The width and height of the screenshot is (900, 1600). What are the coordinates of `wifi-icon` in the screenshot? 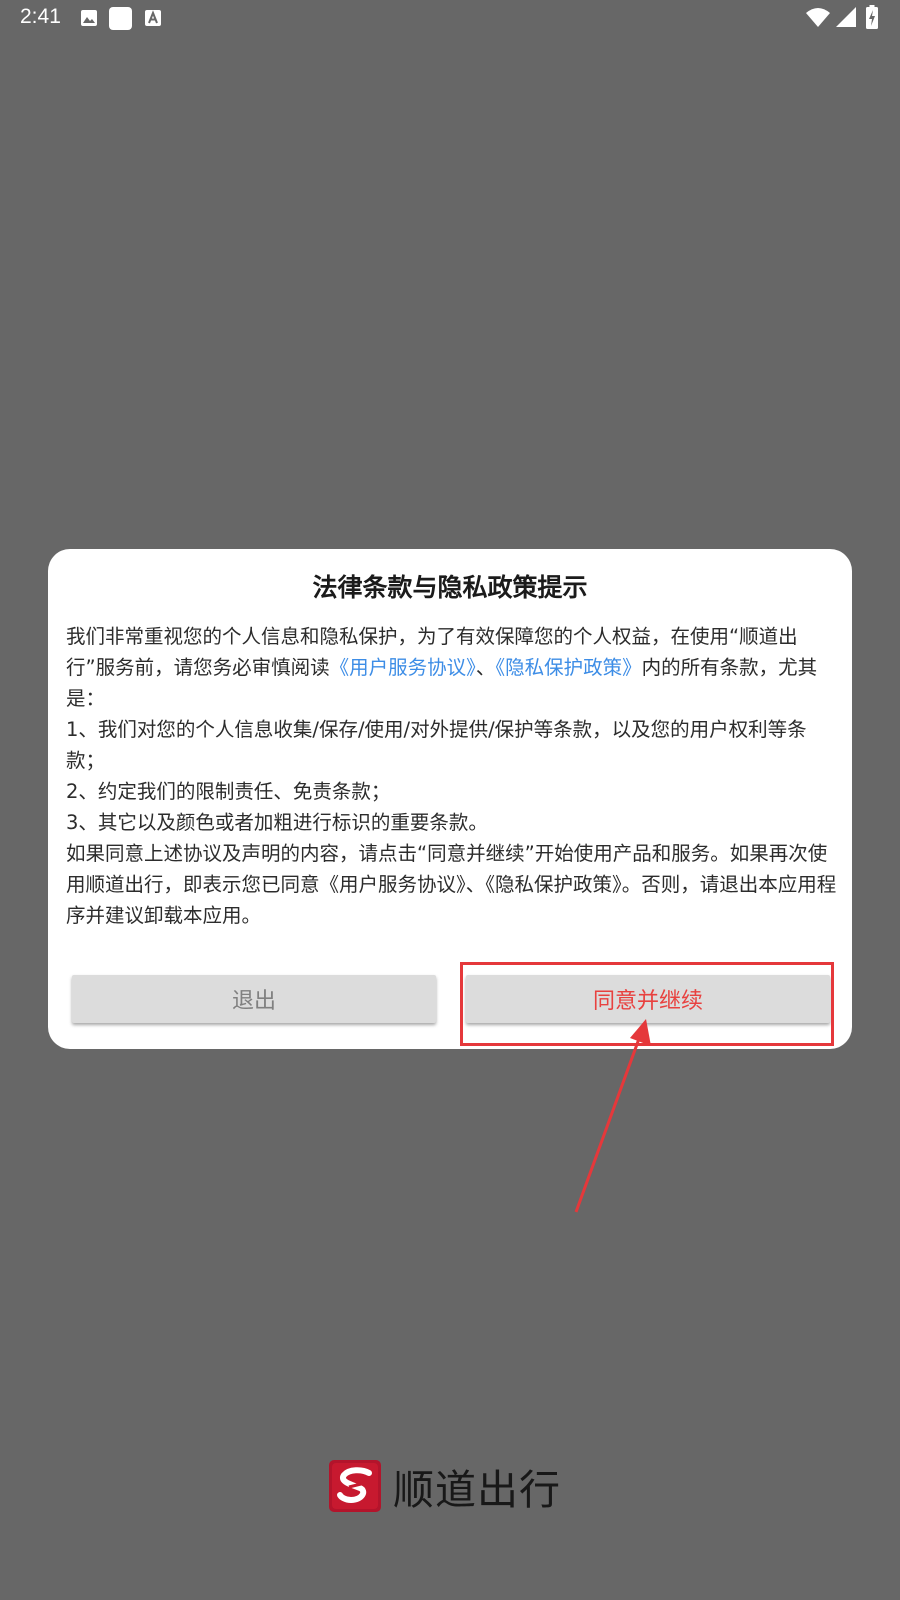 It's located at (818, 17).